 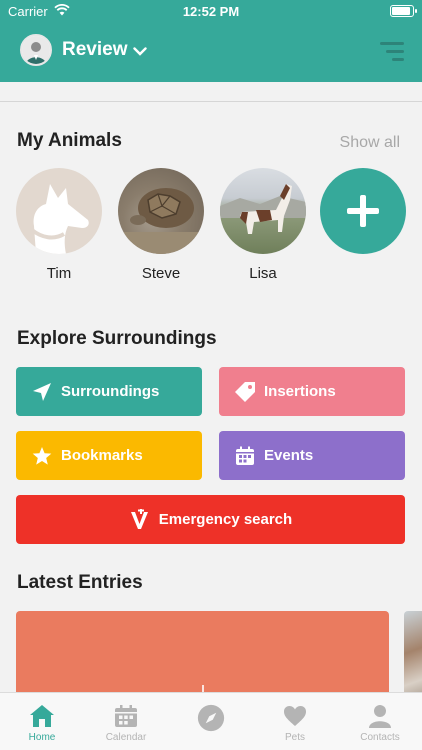 I want to click on tab-contacts: Contacts, so click(x=380, y=721).